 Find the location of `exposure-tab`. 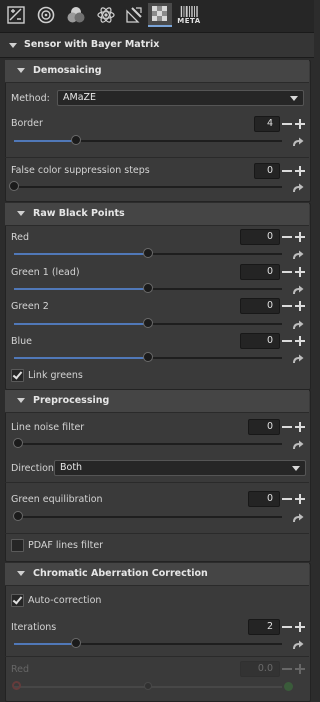

exposure-tab is located at coordinates (16, 15).